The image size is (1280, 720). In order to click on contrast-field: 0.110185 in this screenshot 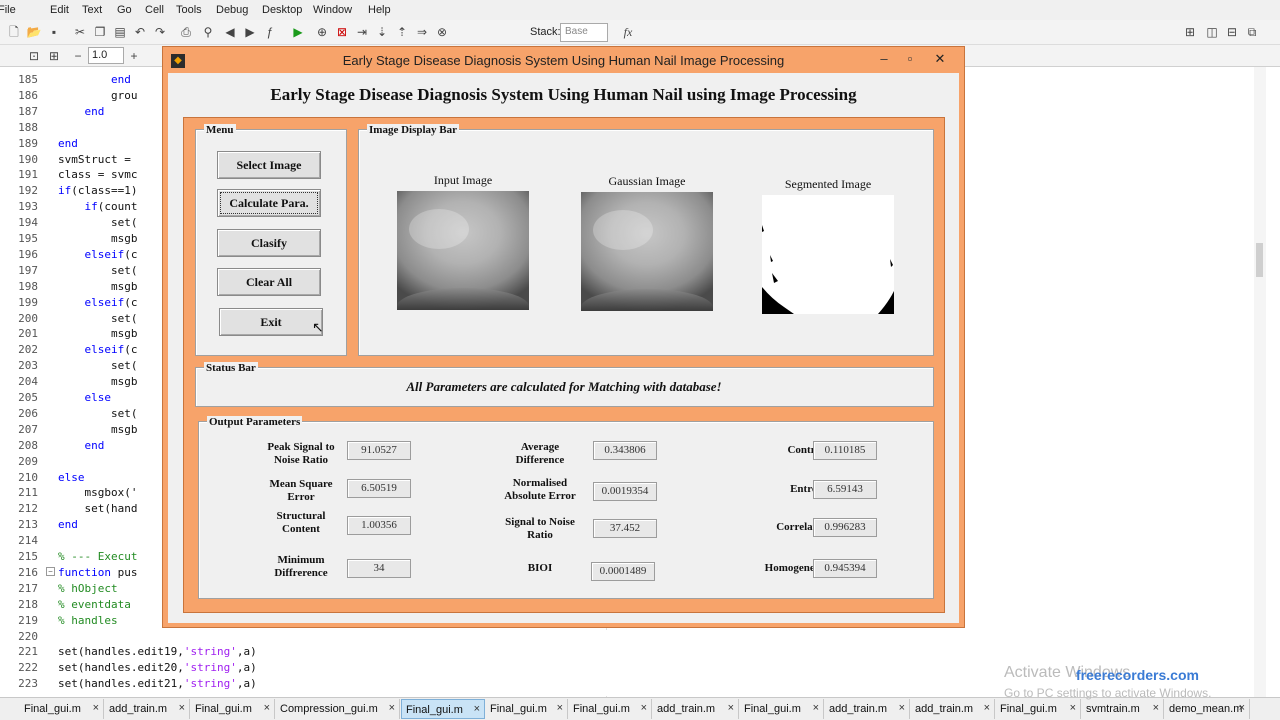, I will do `click(845, 450)`.